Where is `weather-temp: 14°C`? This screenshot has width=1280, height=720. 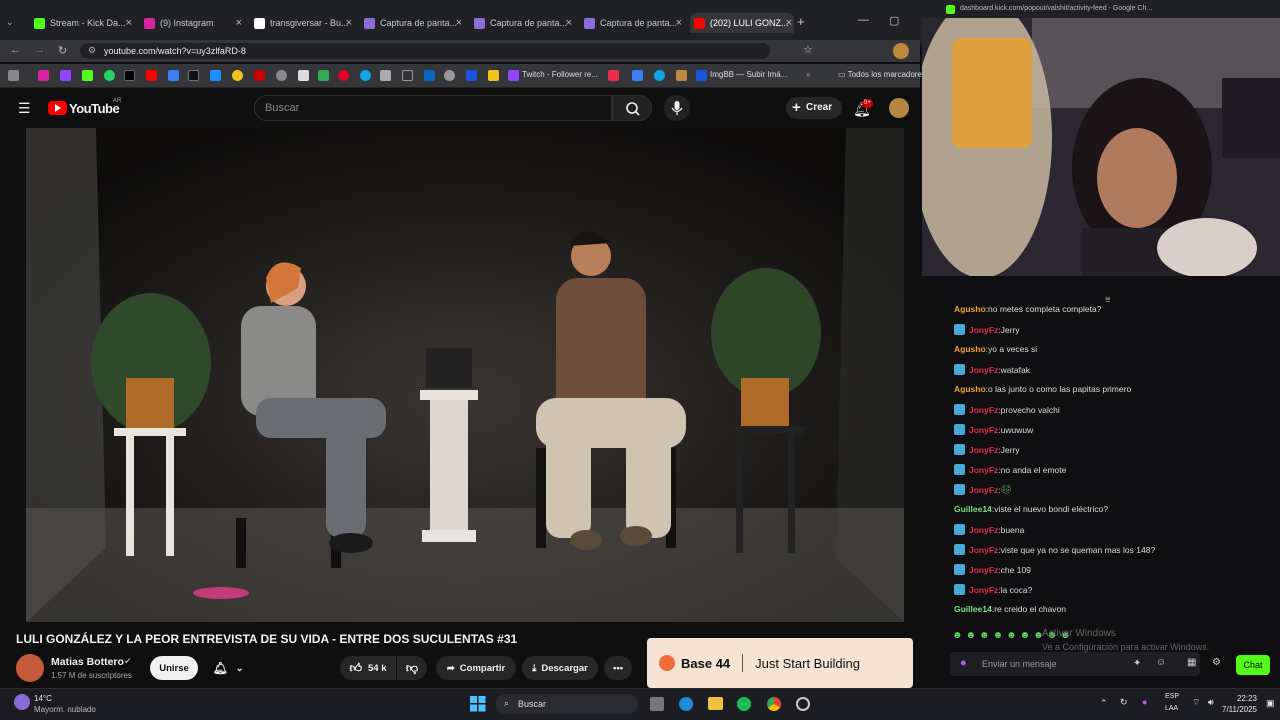 weather-temp: 14°C is located at coordinates (43, 698).